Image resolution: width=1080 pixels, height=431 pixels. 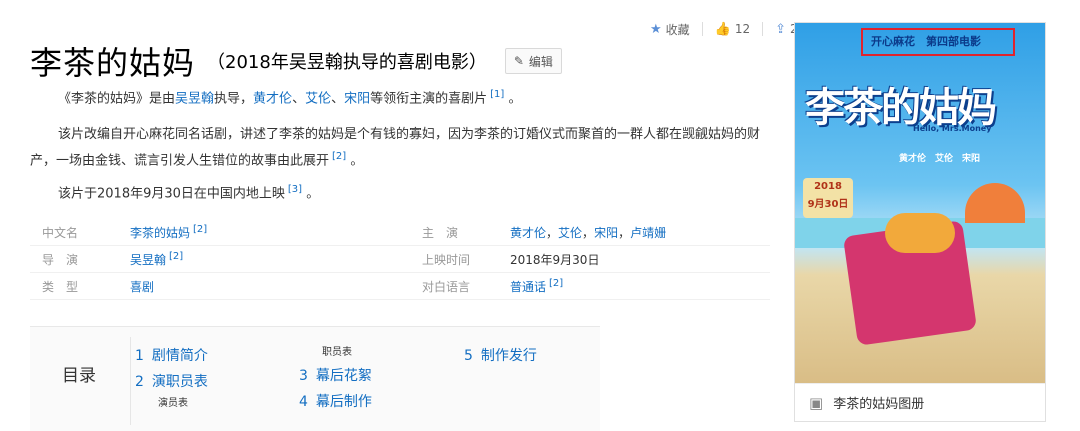 I want to click on info-value: 普通话 [2], so click(x=536, y=286).